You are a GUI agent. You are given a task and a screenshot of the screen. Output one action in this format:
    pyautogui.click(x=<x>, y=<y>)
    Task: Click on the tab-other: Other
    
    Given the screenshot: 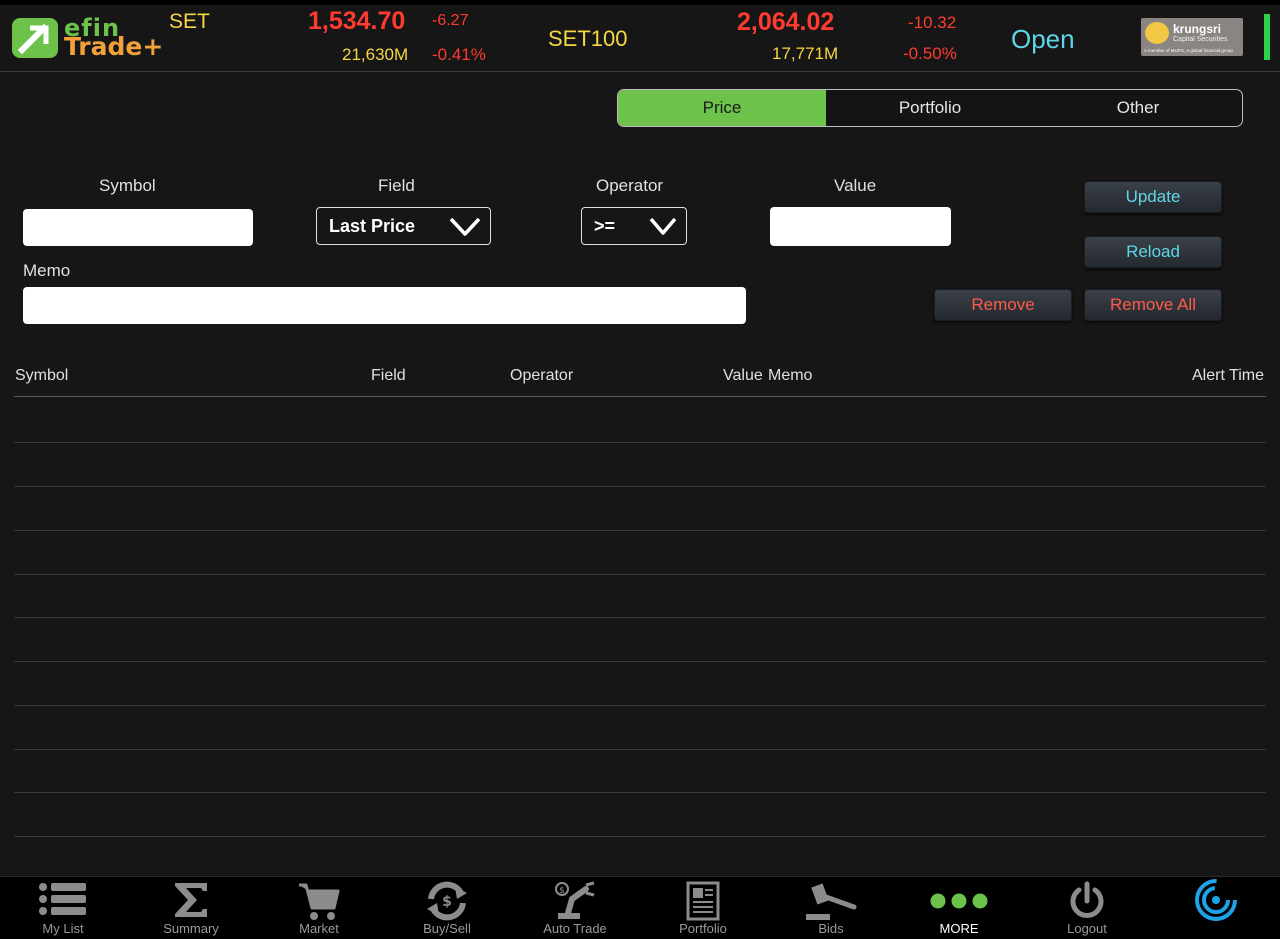 What is the action you would take?
    pyautogui.click(x=1138, y=108)
    